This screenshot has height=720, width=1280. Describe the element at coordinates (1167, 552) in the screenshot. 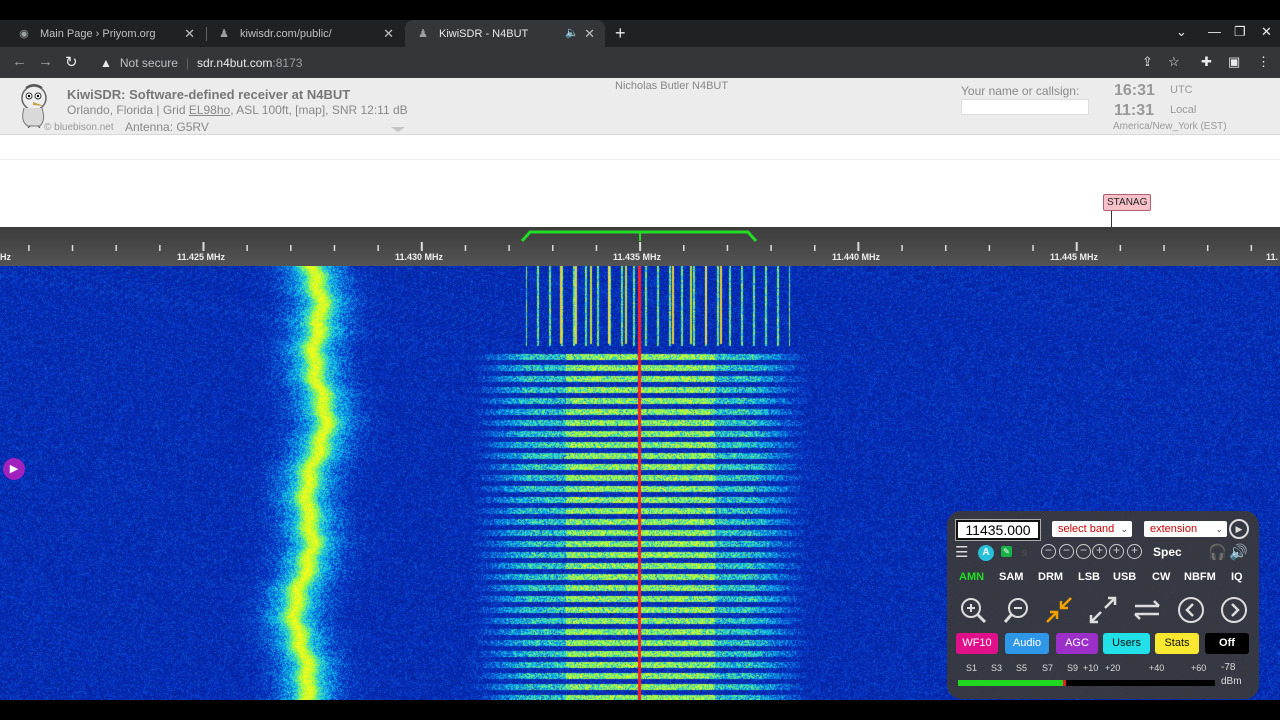

I see `spec-button: Spec` at that location.